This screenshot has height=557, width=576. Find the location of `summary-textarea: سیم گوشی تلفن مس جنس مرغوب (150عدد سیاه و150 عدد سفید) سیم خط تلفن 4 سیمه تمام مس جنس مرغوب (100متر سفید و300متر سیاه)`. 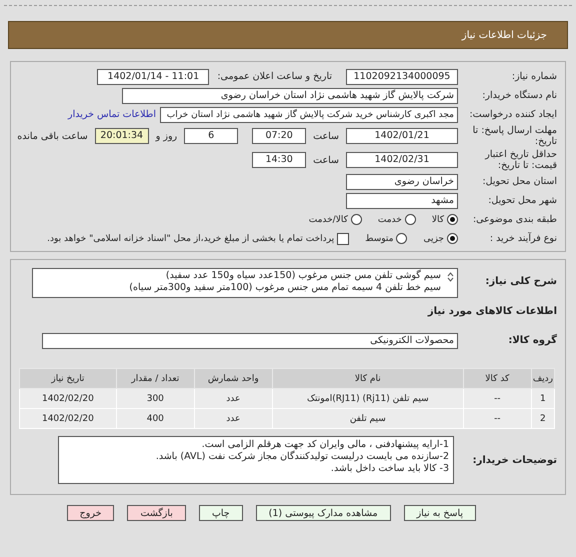

summary-textarea: سیم گوشی تلفن مس جنس مرغوب (150عدد سیاه و150 عدد سفید) سیم خط تلفن 4 سیمه تمام مس جنس مرغوب (100متر سفید و300متر سیاه) is located at coordinates (245, 283).